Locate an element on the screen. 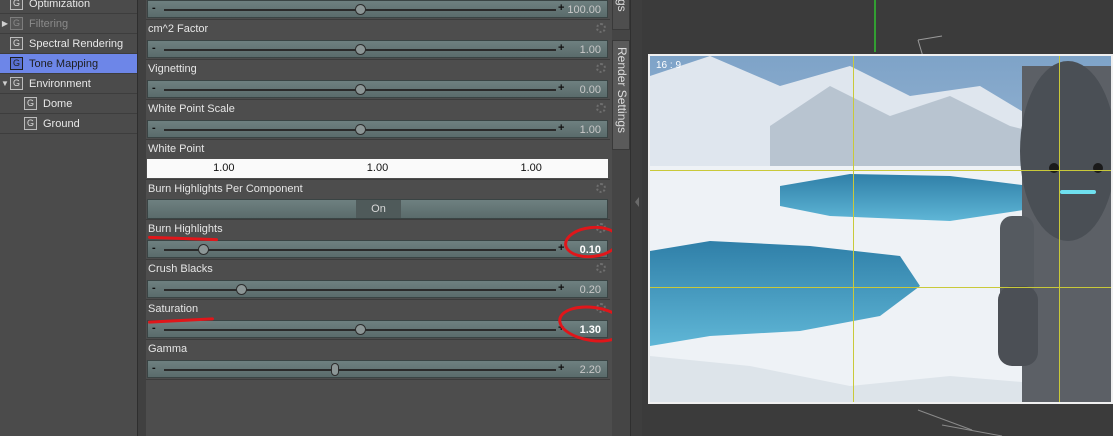 This screenshot has width=1113, height=436. white-point-fields: 1.00 1.00 1.00 is located at coordinates (377, 168).